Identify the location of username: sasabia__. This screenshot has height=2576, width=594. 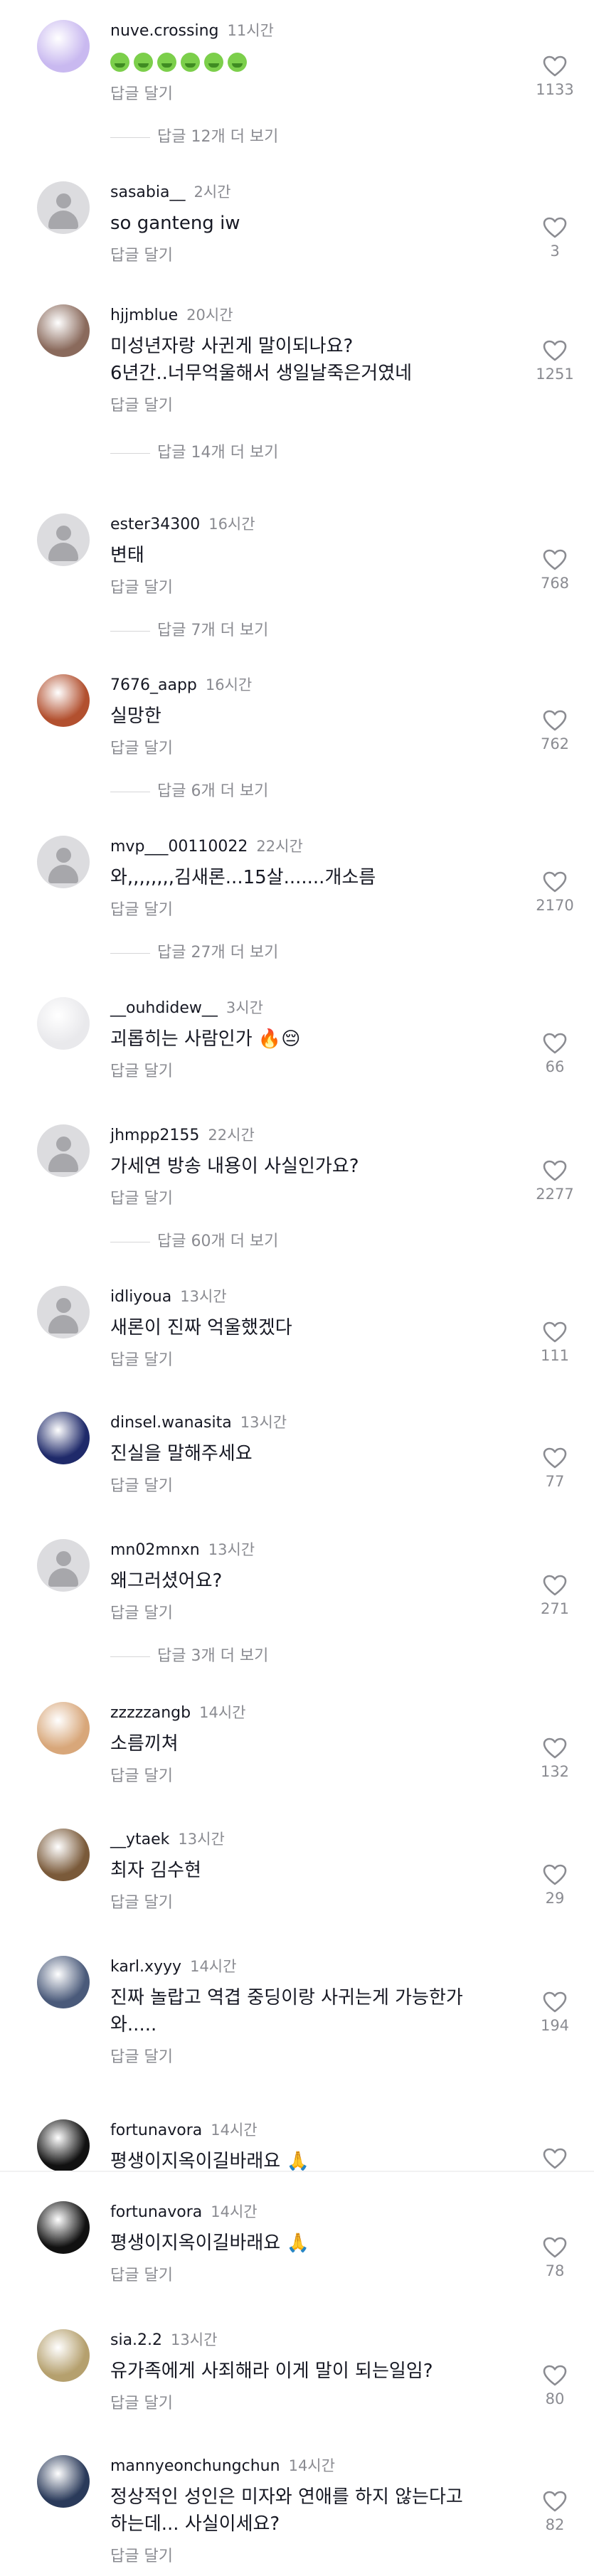
(147, 192).